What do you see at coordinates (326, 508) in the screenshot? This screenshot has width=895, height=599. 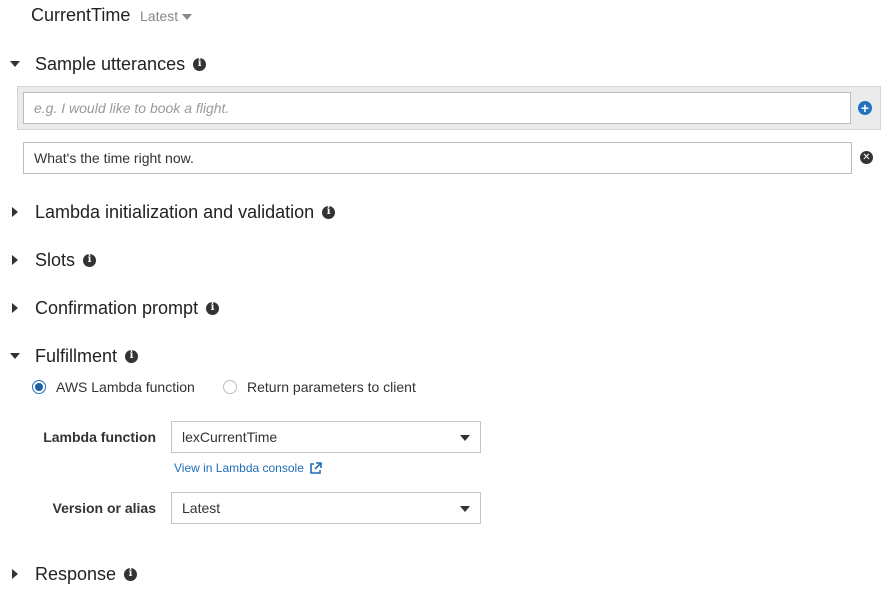 I see `version-alias-select: Latest` at bounding box center [326, 508].